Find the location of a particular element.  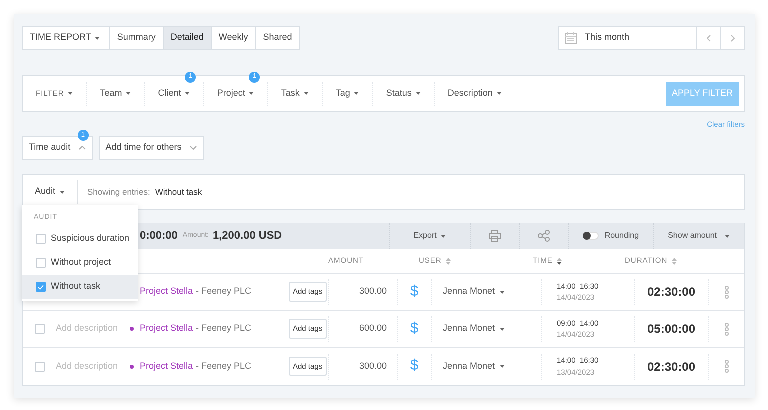

show-amount-dropdown: Show amount is located at coordinates (698, 236).